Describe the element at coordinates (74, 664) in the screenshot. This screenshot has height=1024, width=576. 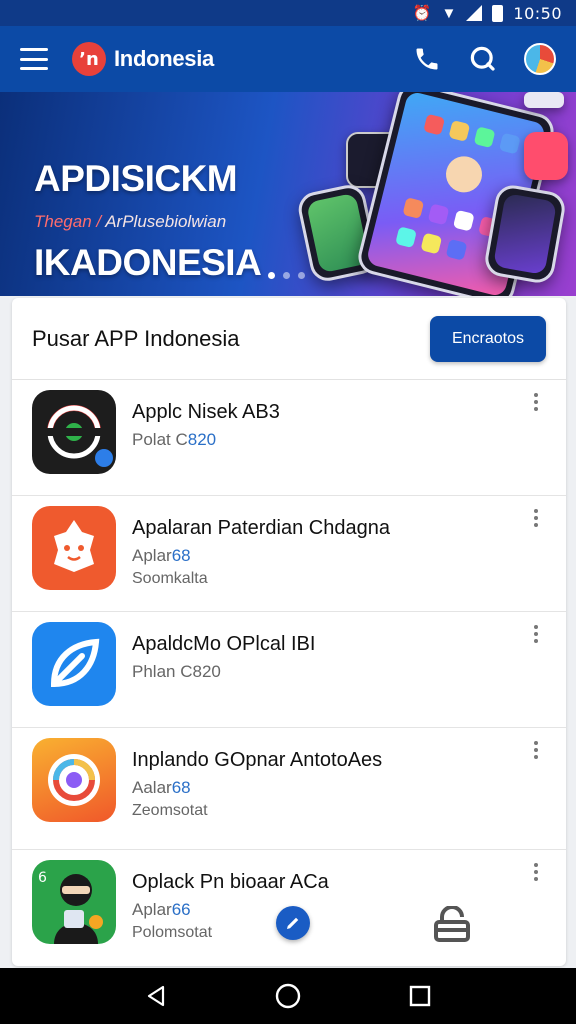
I see `leaf-icon` at that location.